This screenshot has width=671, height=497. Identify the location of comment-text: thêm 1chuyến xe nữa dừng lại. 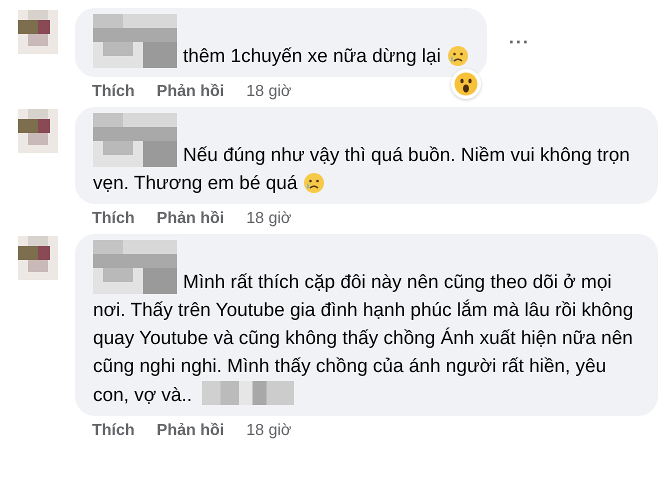
(312, 56).